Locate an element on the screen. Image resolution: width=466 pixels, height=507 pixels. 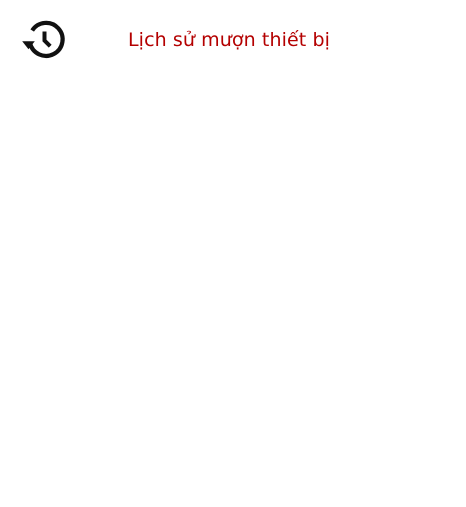
history-button is located at coordinates (43, 40).